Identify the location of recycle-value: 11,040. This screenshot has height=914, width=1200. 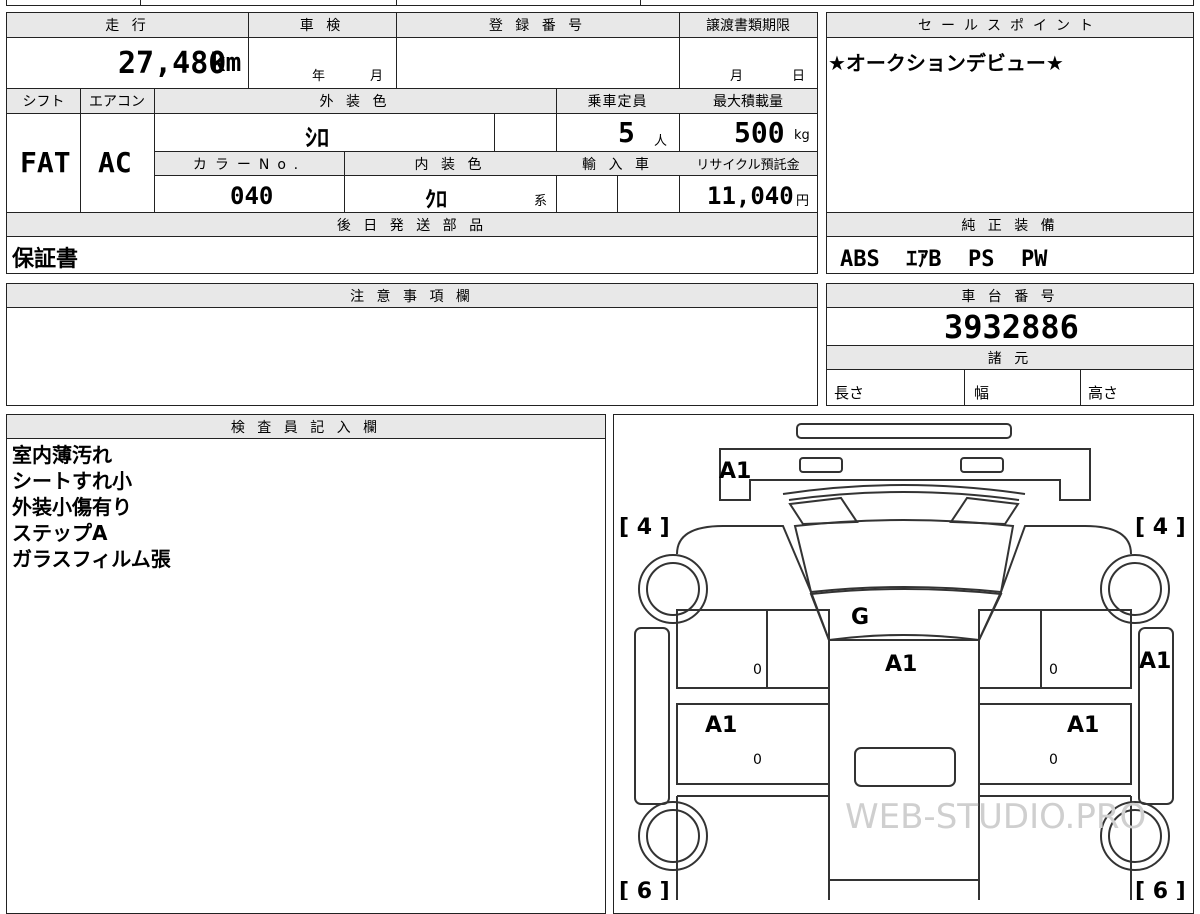
(750, 196).